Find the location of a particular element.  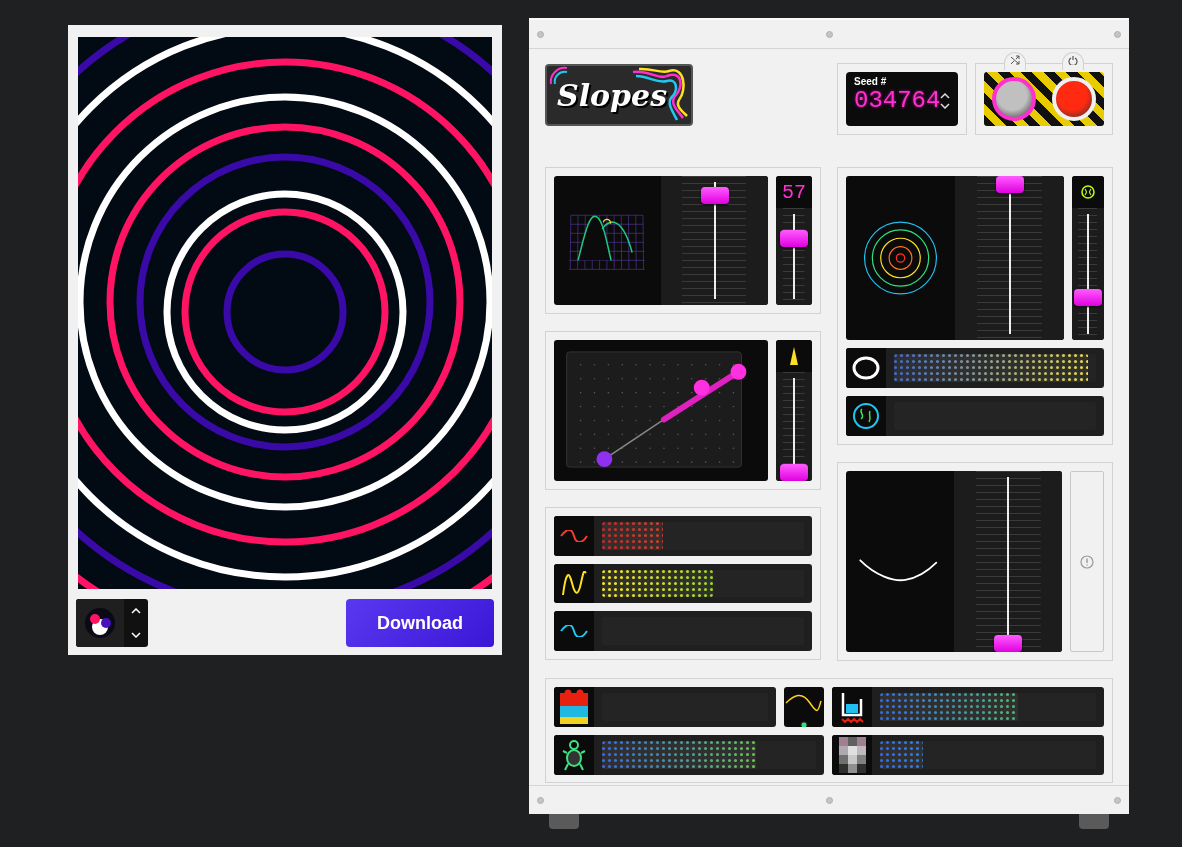

info-icon is located at coordinates (1087, 561).